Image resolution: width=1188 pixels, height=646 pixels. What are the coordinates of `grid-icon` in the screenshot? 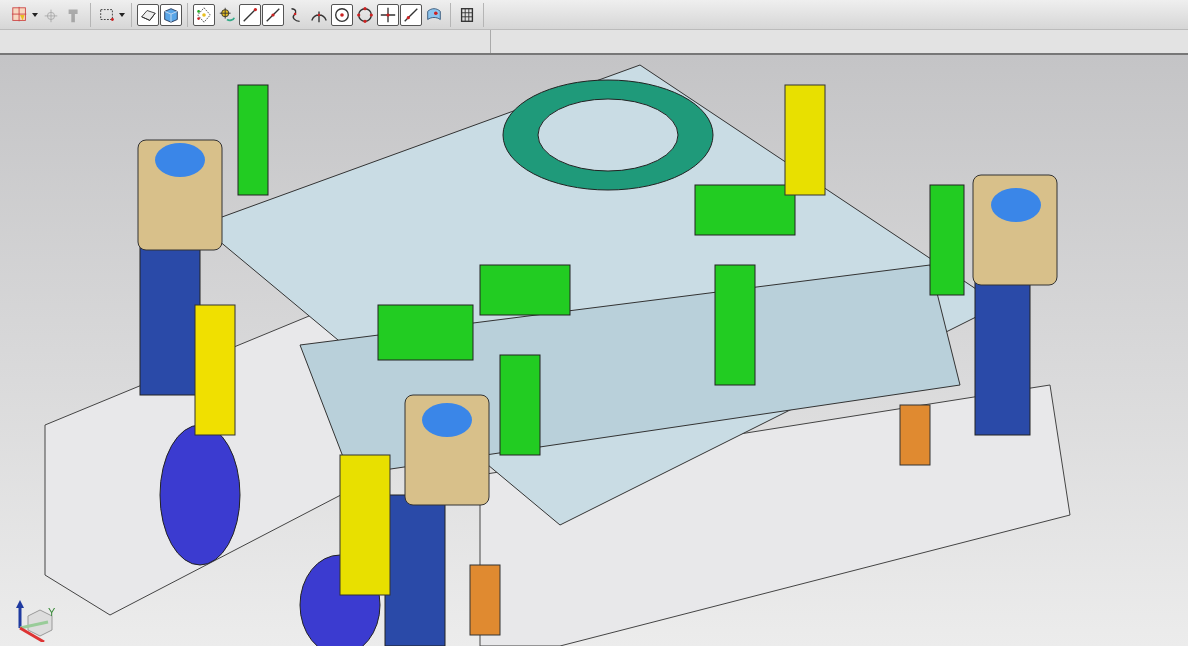 It's located at (467, 14).